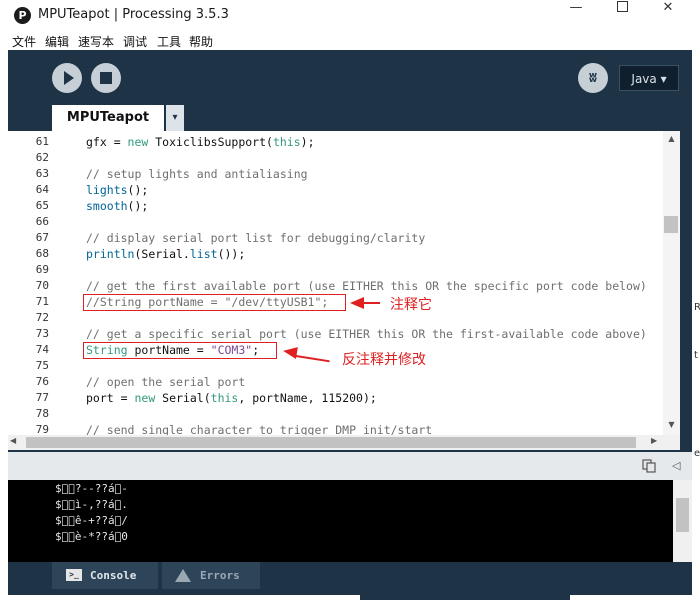  Describe the element at coordinates (42, 301) in the screenshot. I see `line-number: 71` at that location.